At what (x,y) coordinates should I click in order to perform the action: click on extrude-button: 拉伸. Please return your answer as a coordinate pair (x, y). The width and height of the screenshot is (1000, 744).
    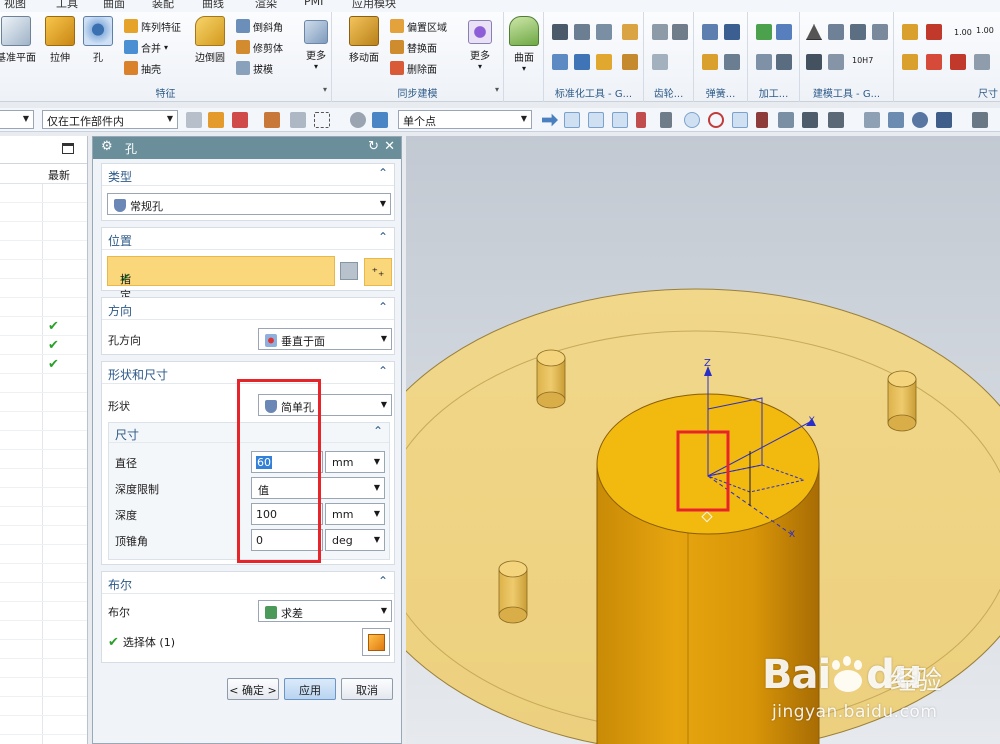
    Looking at the image, I should click on (60, 40).